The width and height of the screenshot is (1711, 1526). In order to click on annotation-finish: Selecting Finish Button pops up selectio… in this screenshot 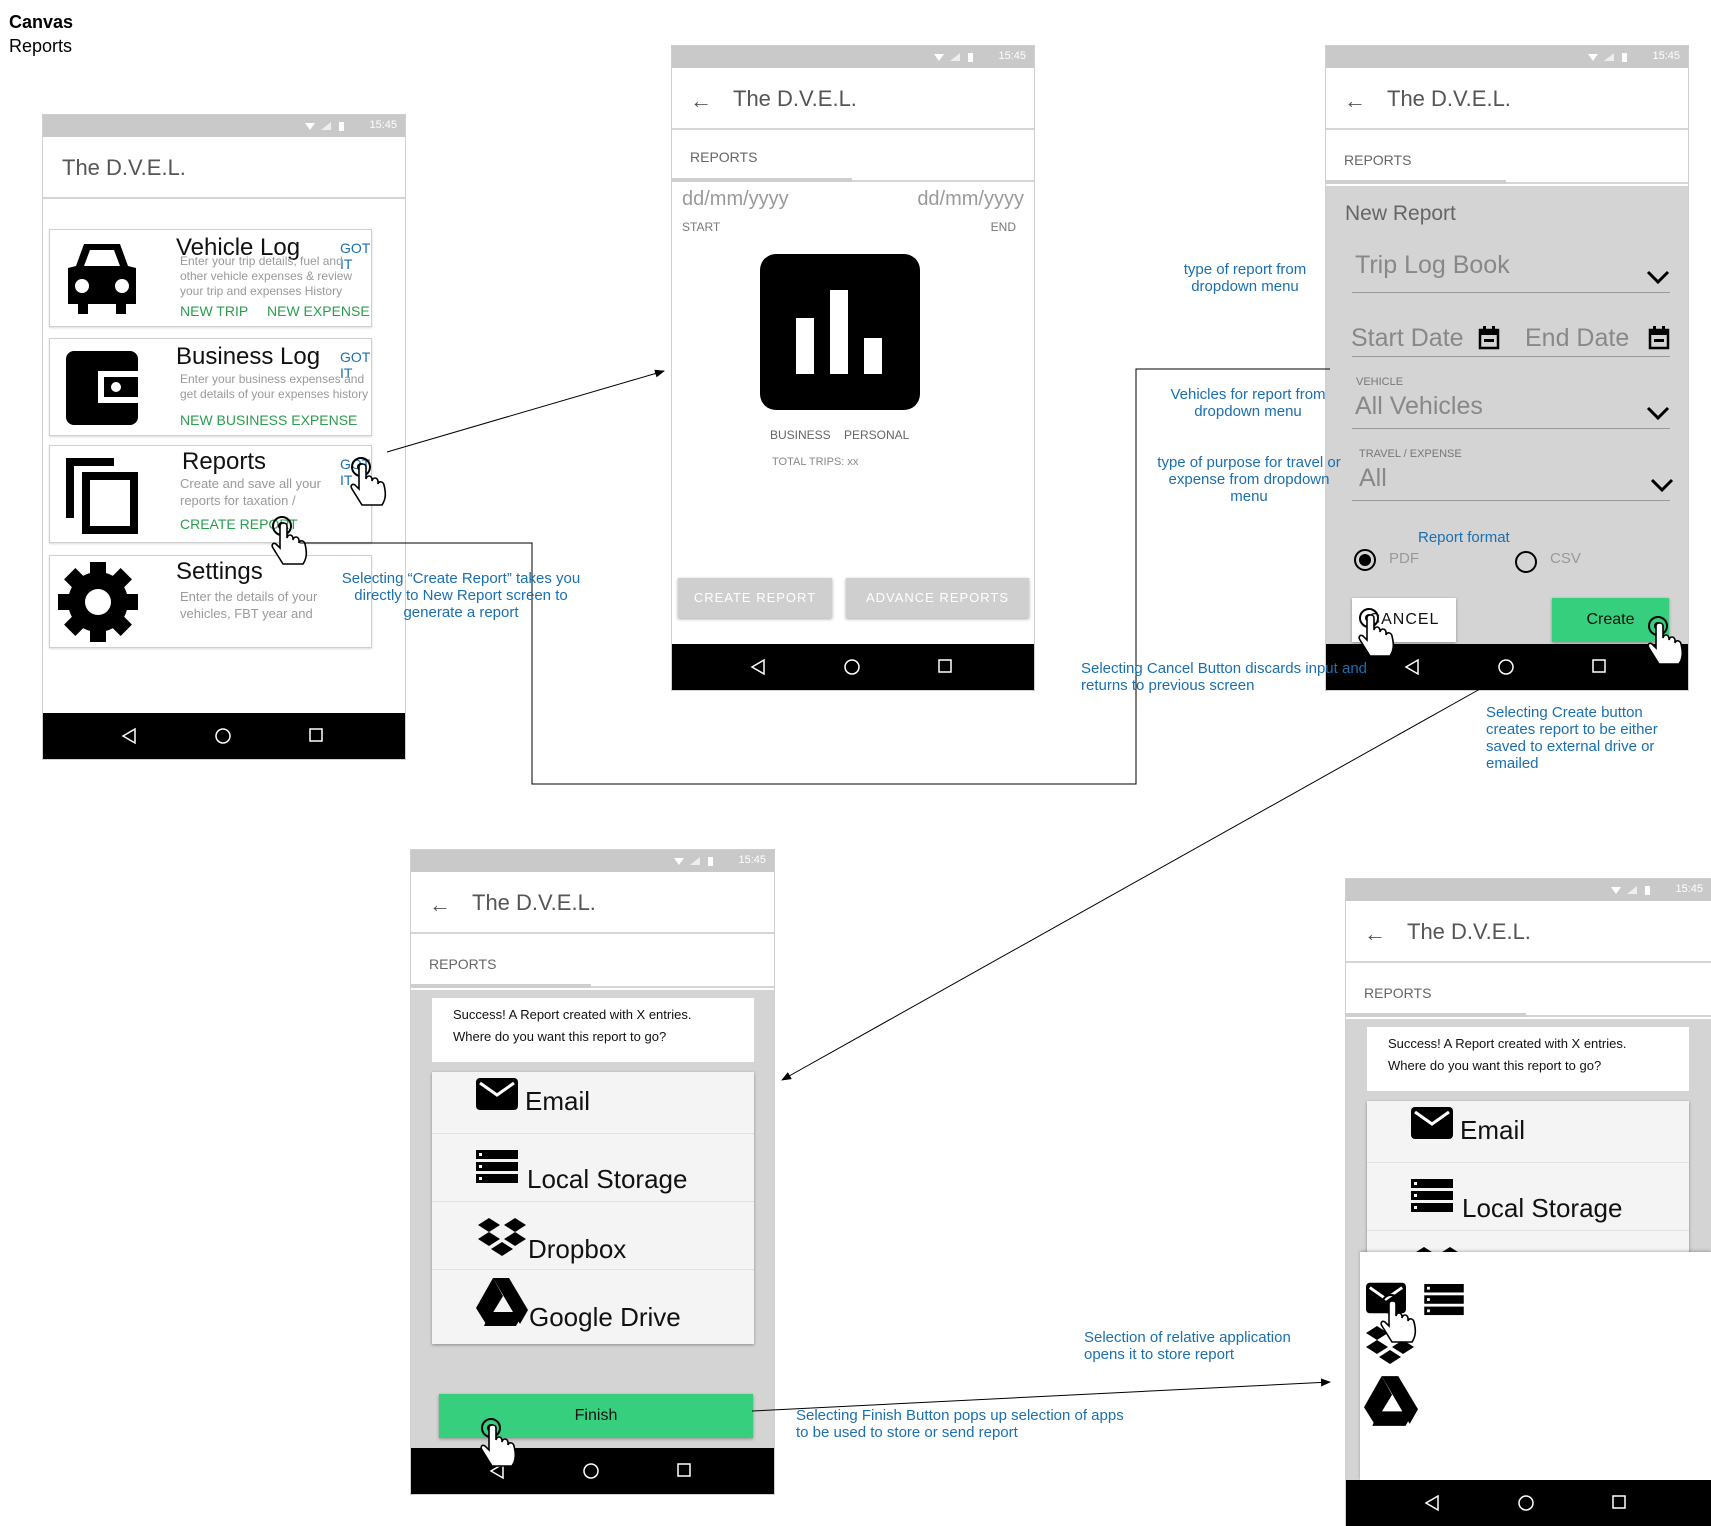, I will do `click(960, 1424)`.